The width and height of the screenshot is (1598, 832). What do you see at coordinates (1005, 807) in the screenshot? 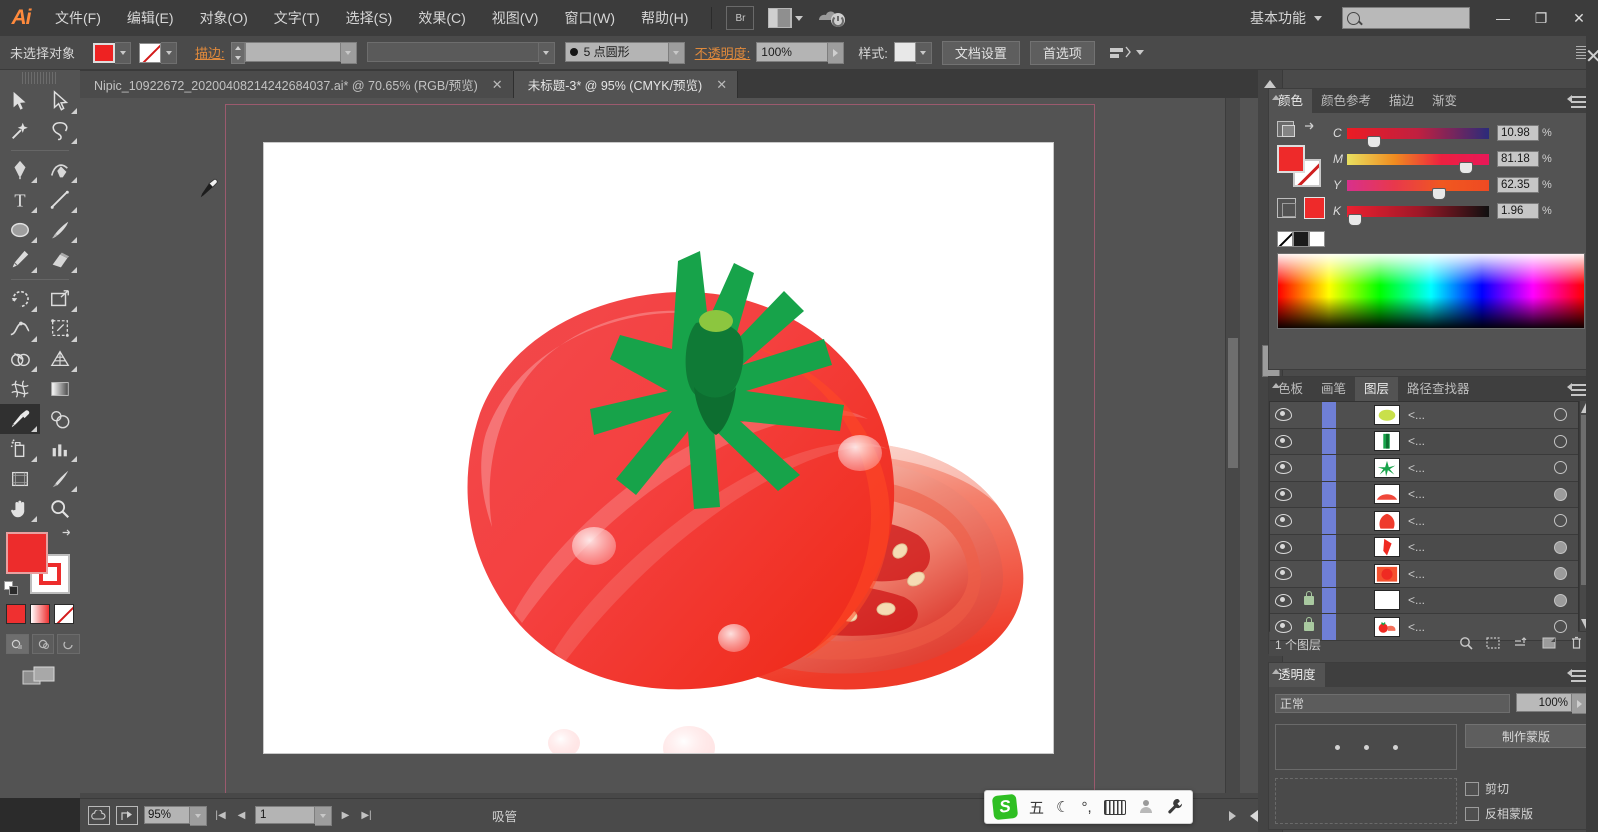
I see `sogou-logo-icon: S` at bounding box center [1005, 807].